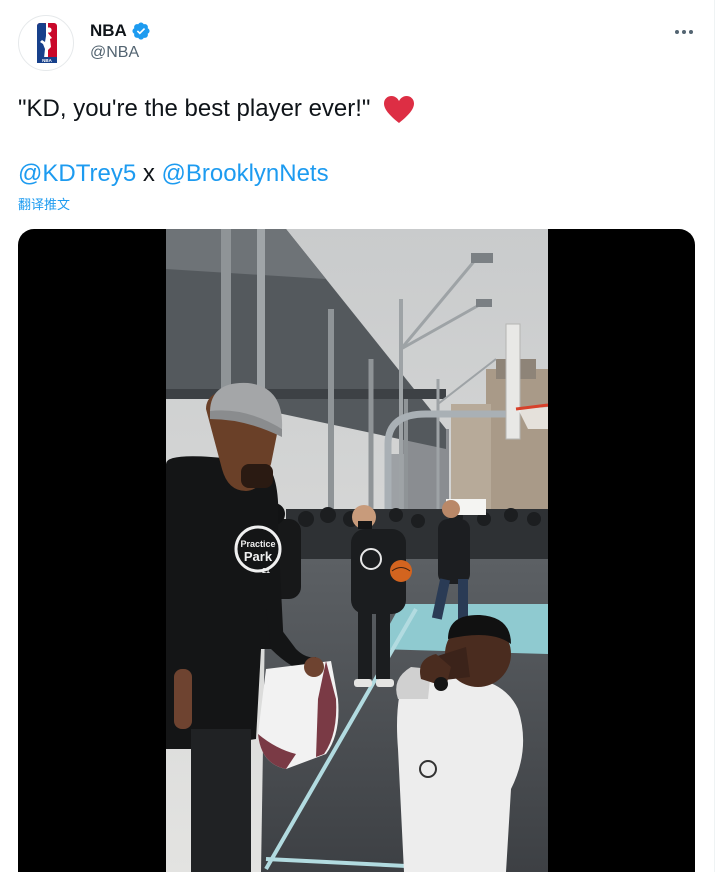  What do you see at coordinates (245, 173) in the screenshot?
I see `mention-brooklynnets: @BrooklynNets` at bounding box center [245, 173].